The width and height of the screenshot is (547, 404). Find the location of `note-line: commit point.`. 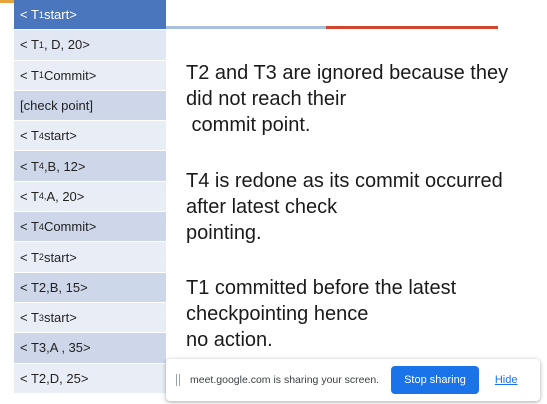

note-line: commit point. is located at coordinates (248, 125).